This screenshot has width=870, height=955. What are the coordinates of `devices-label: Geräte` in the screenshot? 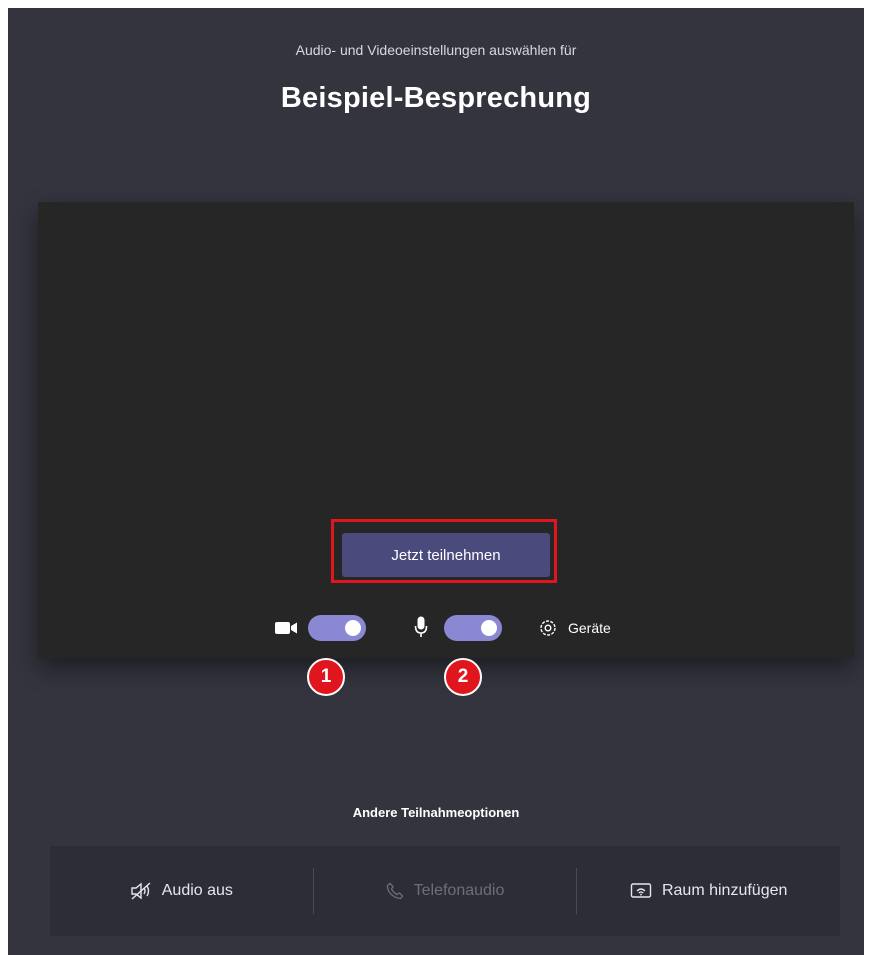 It's located at (589, 628).